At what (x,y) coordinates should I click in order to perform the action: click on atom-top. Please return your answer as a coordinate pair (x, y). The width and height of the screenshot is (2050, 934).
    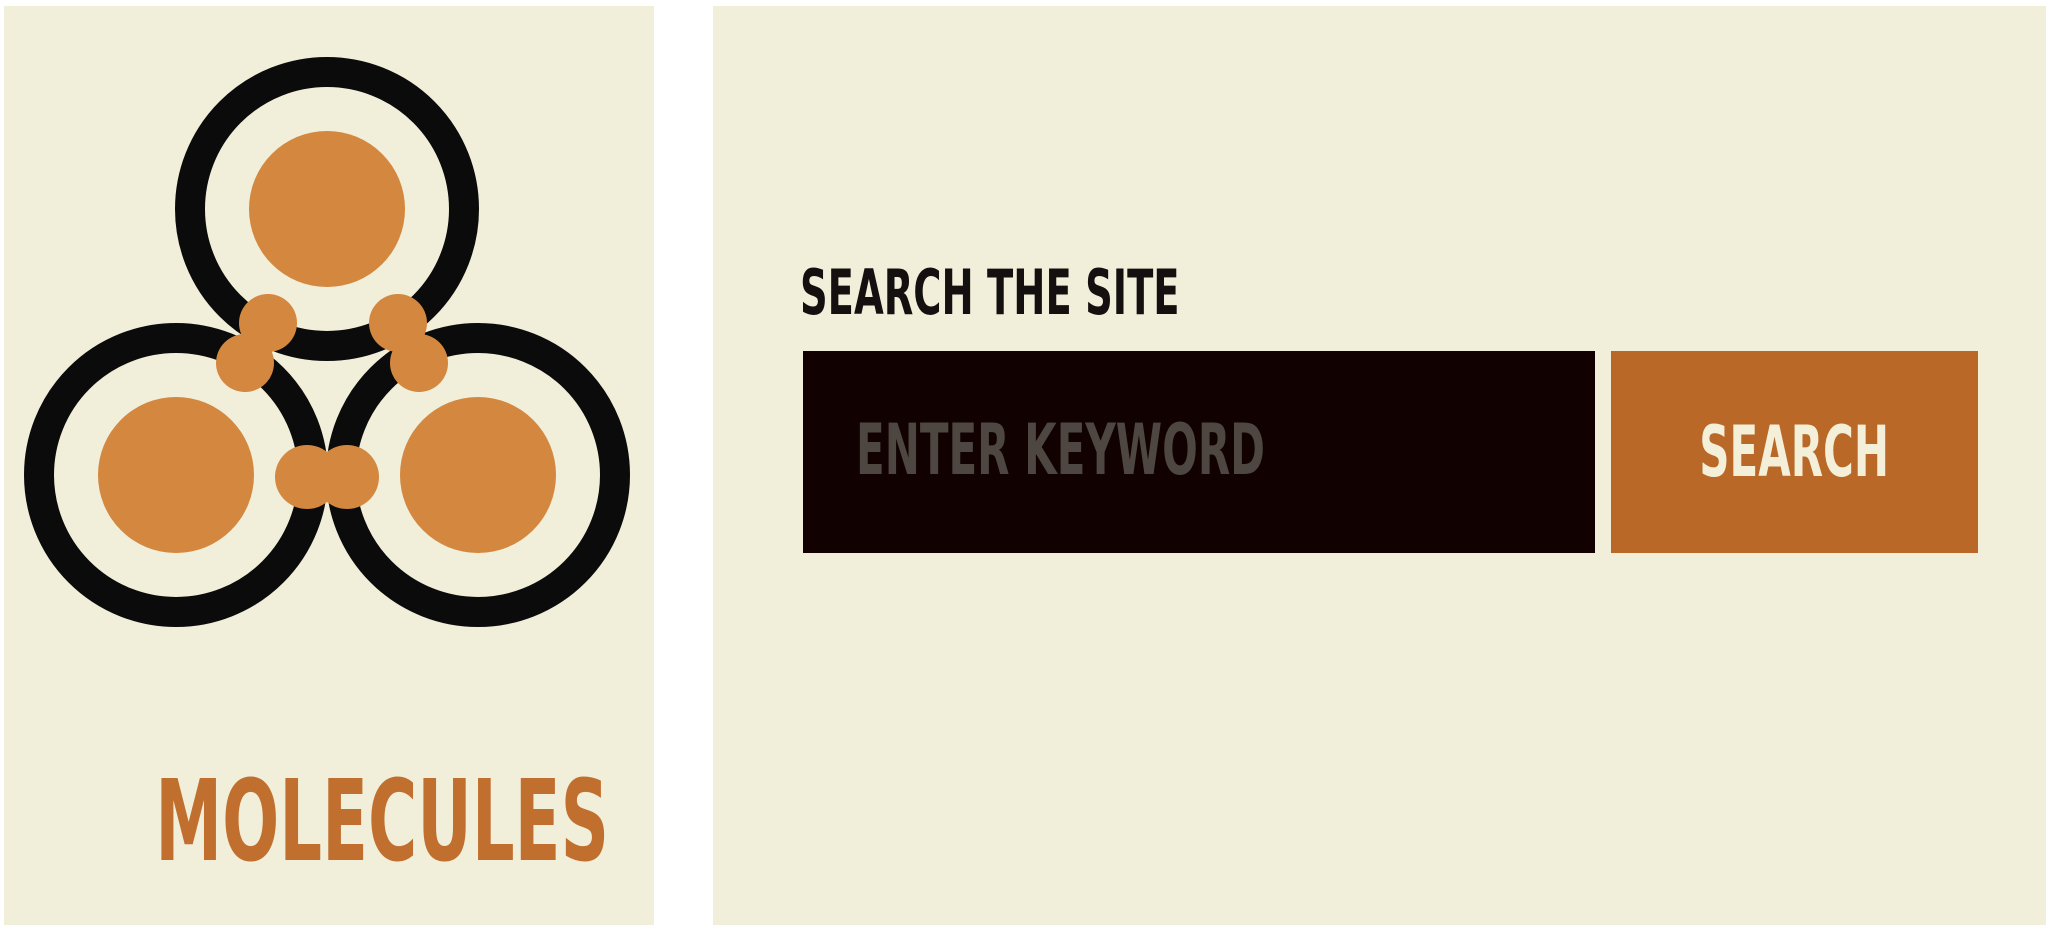
    Looking at the image, I should click on (327, 209).